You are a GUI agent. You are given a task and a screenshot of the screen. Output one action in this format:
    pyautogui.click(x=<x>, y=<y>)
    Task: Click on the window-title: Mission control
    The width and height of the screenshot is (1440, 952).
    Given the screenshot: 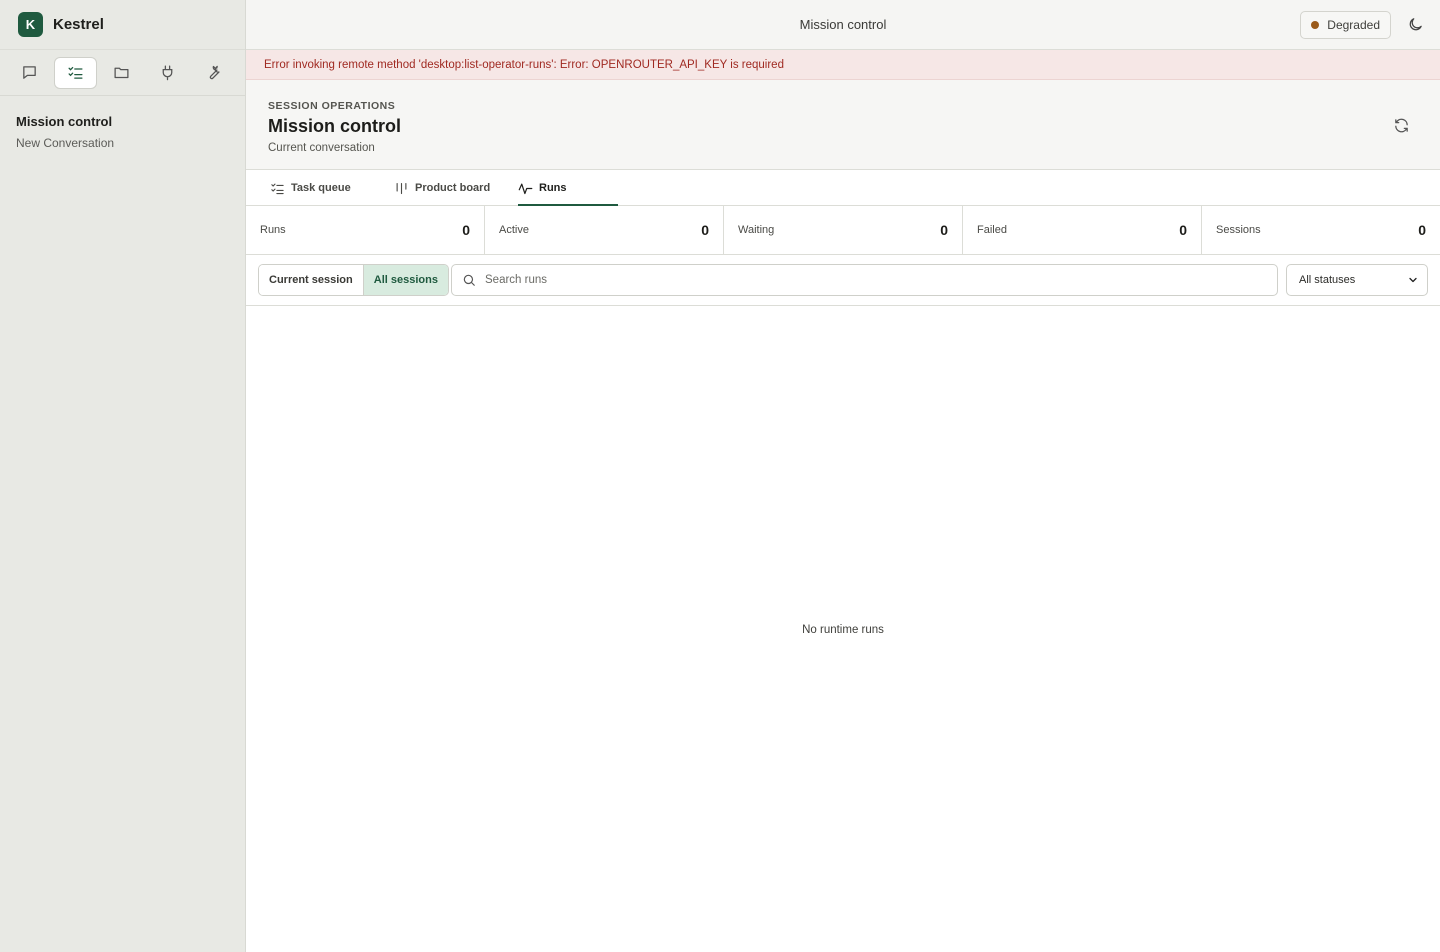 What is the action you would take?
    pyautogui.click(x=843, y=24)
    